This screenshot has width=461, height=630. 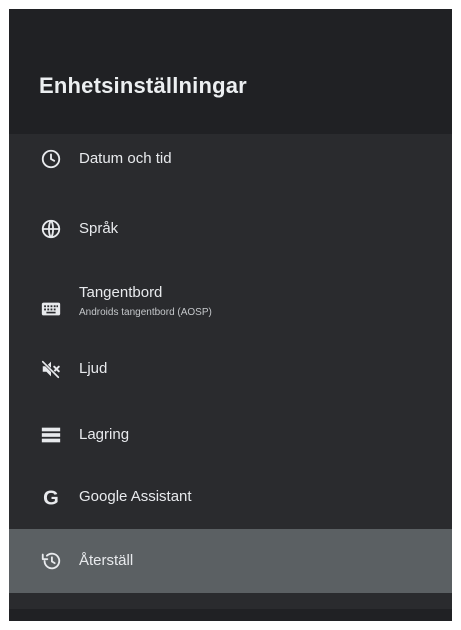 What do you see at coordinates (230, 561) in the screenshot?
I see `menu-item-reset: Återställ` at bounding box center [230, 561].